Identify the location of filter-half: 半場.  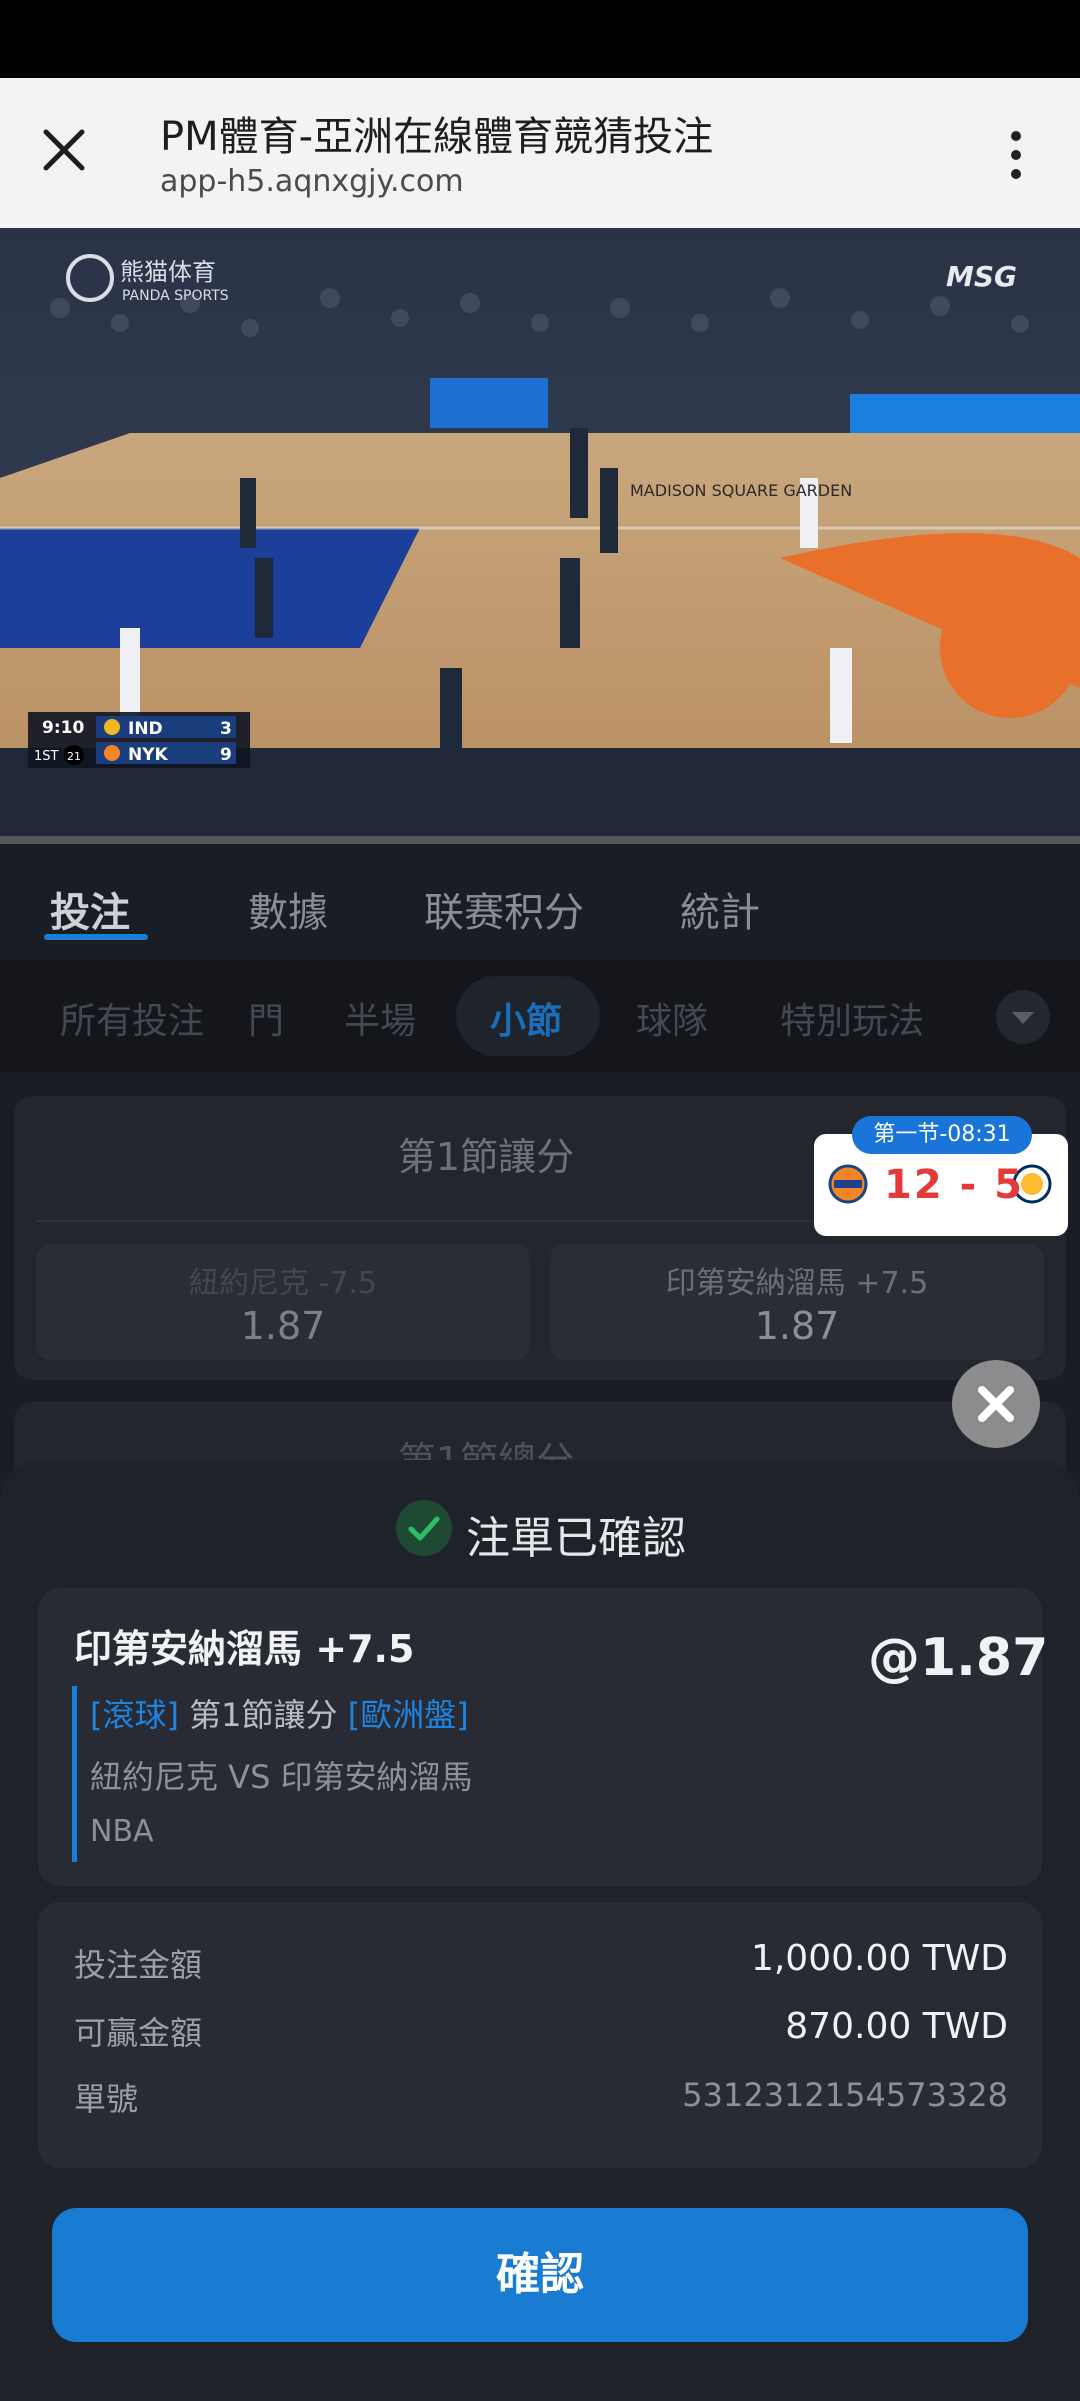
(380, 1018).